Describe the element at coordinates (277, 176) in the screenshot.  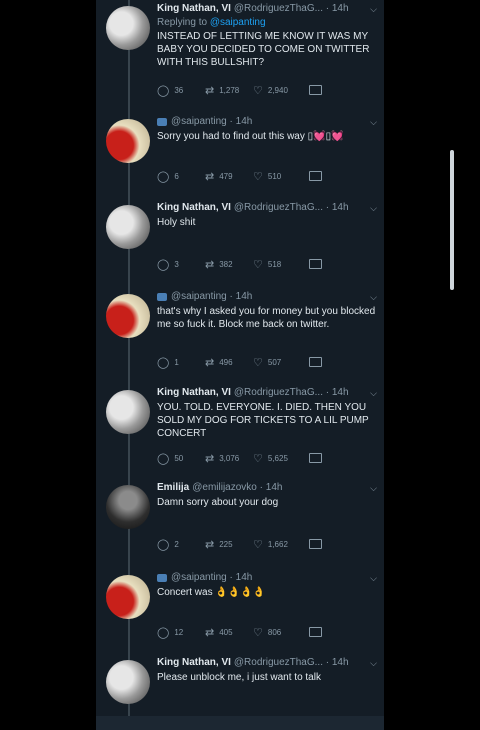
I see `like-button: ♡ 510` at that location.